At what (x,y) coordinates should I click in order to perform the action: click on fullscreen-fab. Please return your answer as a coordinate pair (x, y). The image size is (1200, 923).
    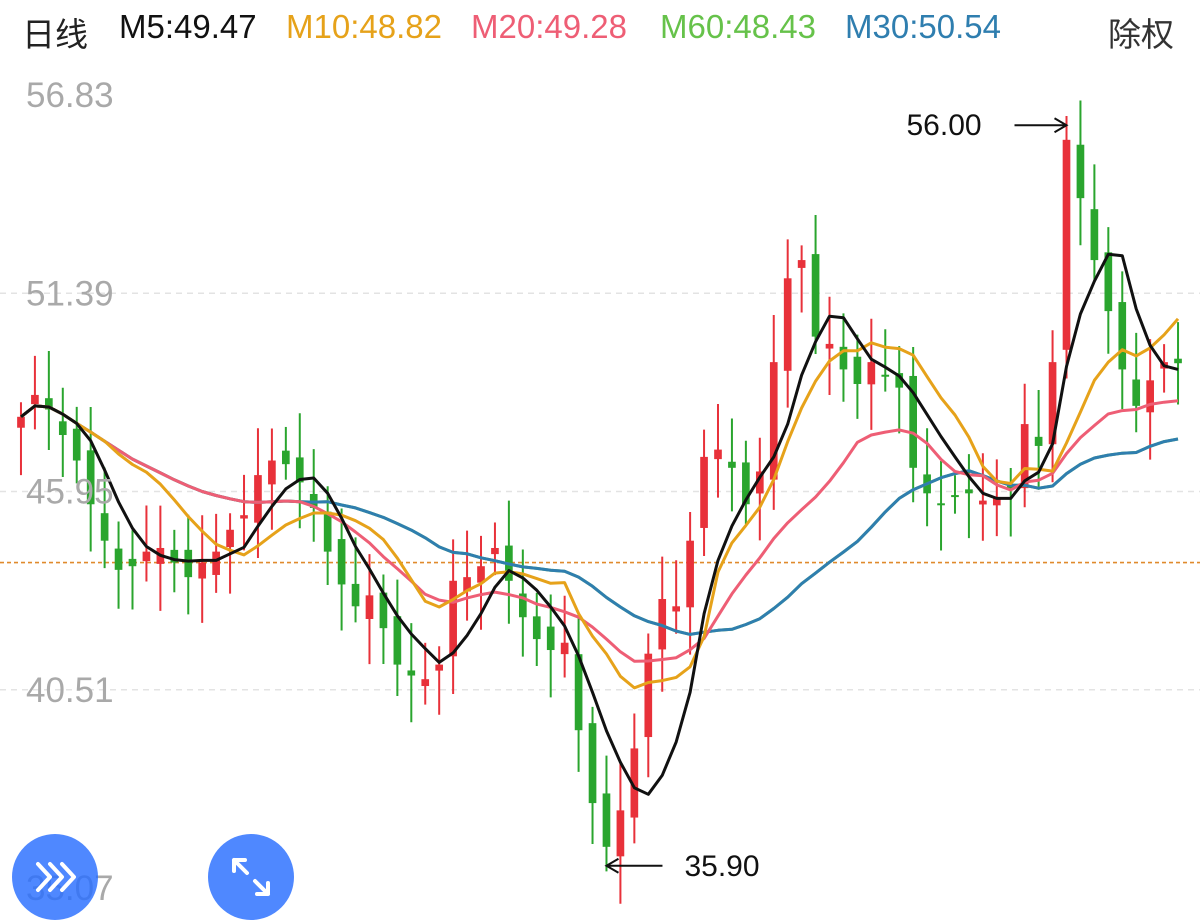
    Looking at the image, I should click on (251, 877).